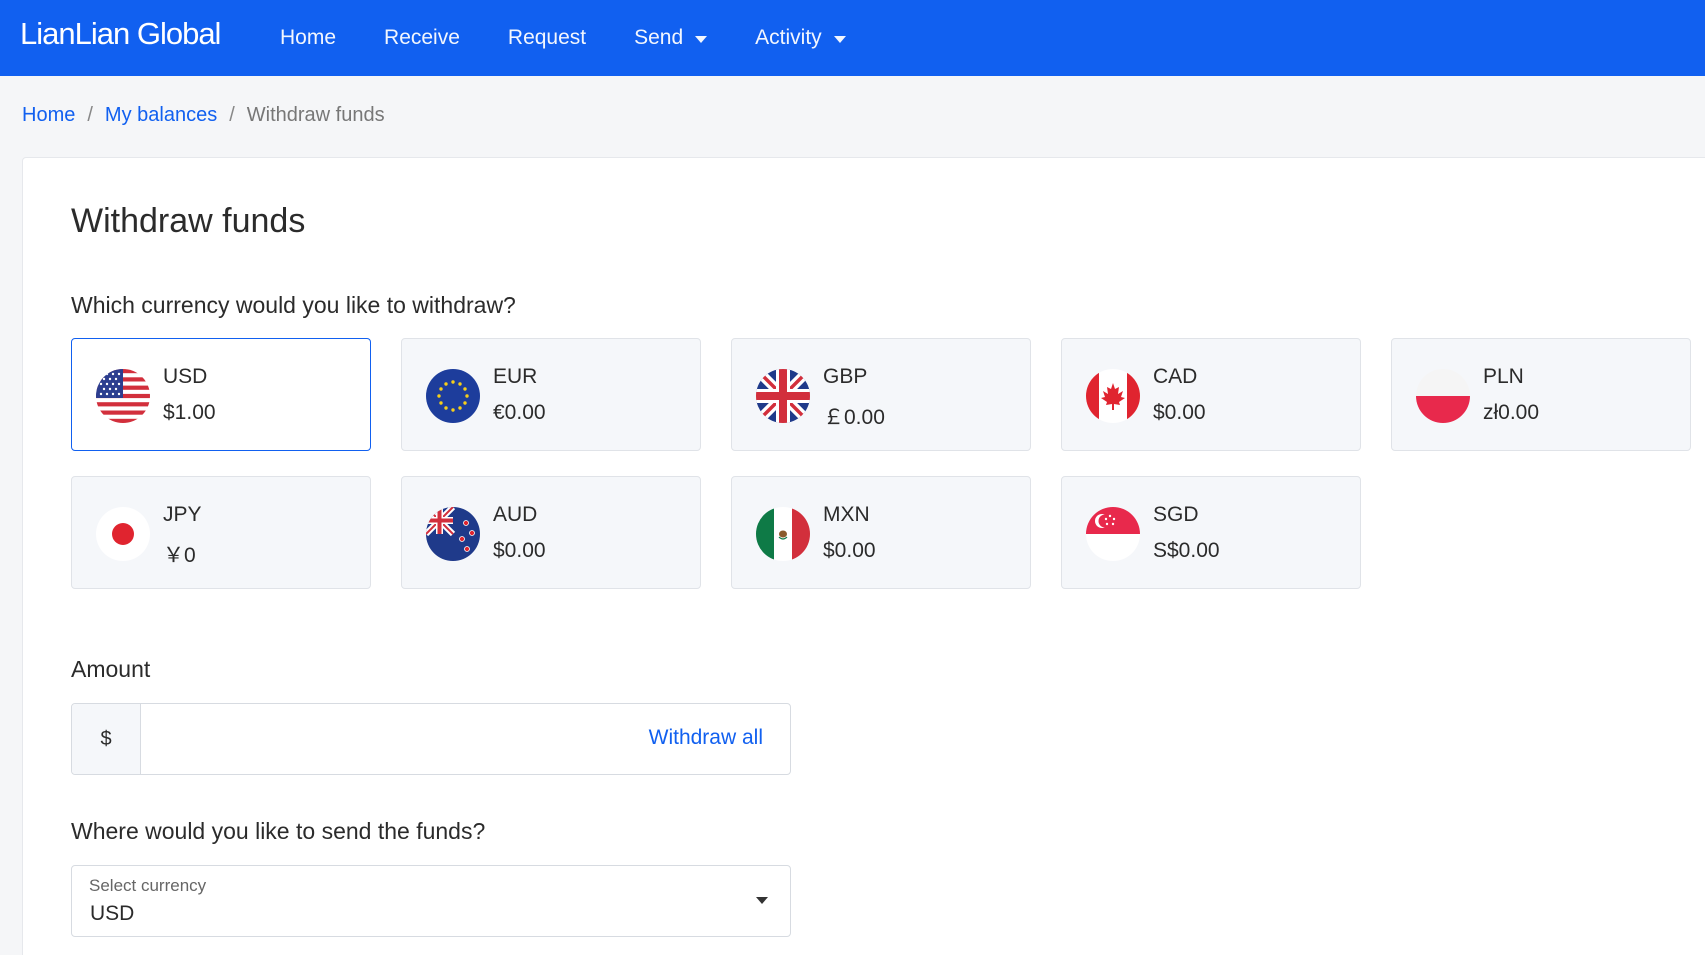 The height and width of the screenshot is (955, 1705). What do you see at coordinates (106, 739) in the screenshot?
I see `currency-symbol-prefix: $` at bounding box center [106, 739].